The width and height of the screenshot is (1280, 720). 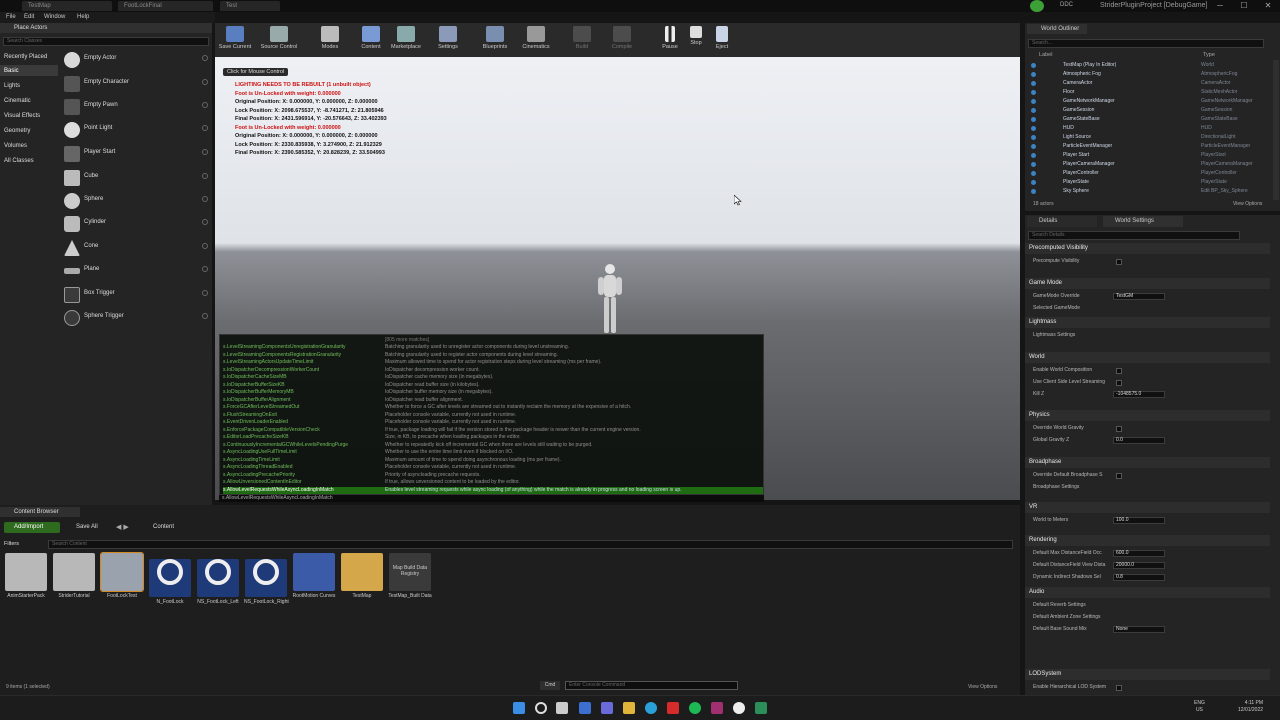 I want to click on details-section-header: Physics, so click(x=1147, y=415).